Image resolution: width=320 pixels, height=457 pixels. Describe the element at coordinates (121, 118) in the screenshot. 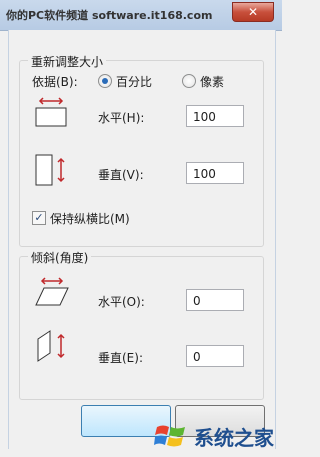

I see `horizontal-label: 水平(H):` at that location.